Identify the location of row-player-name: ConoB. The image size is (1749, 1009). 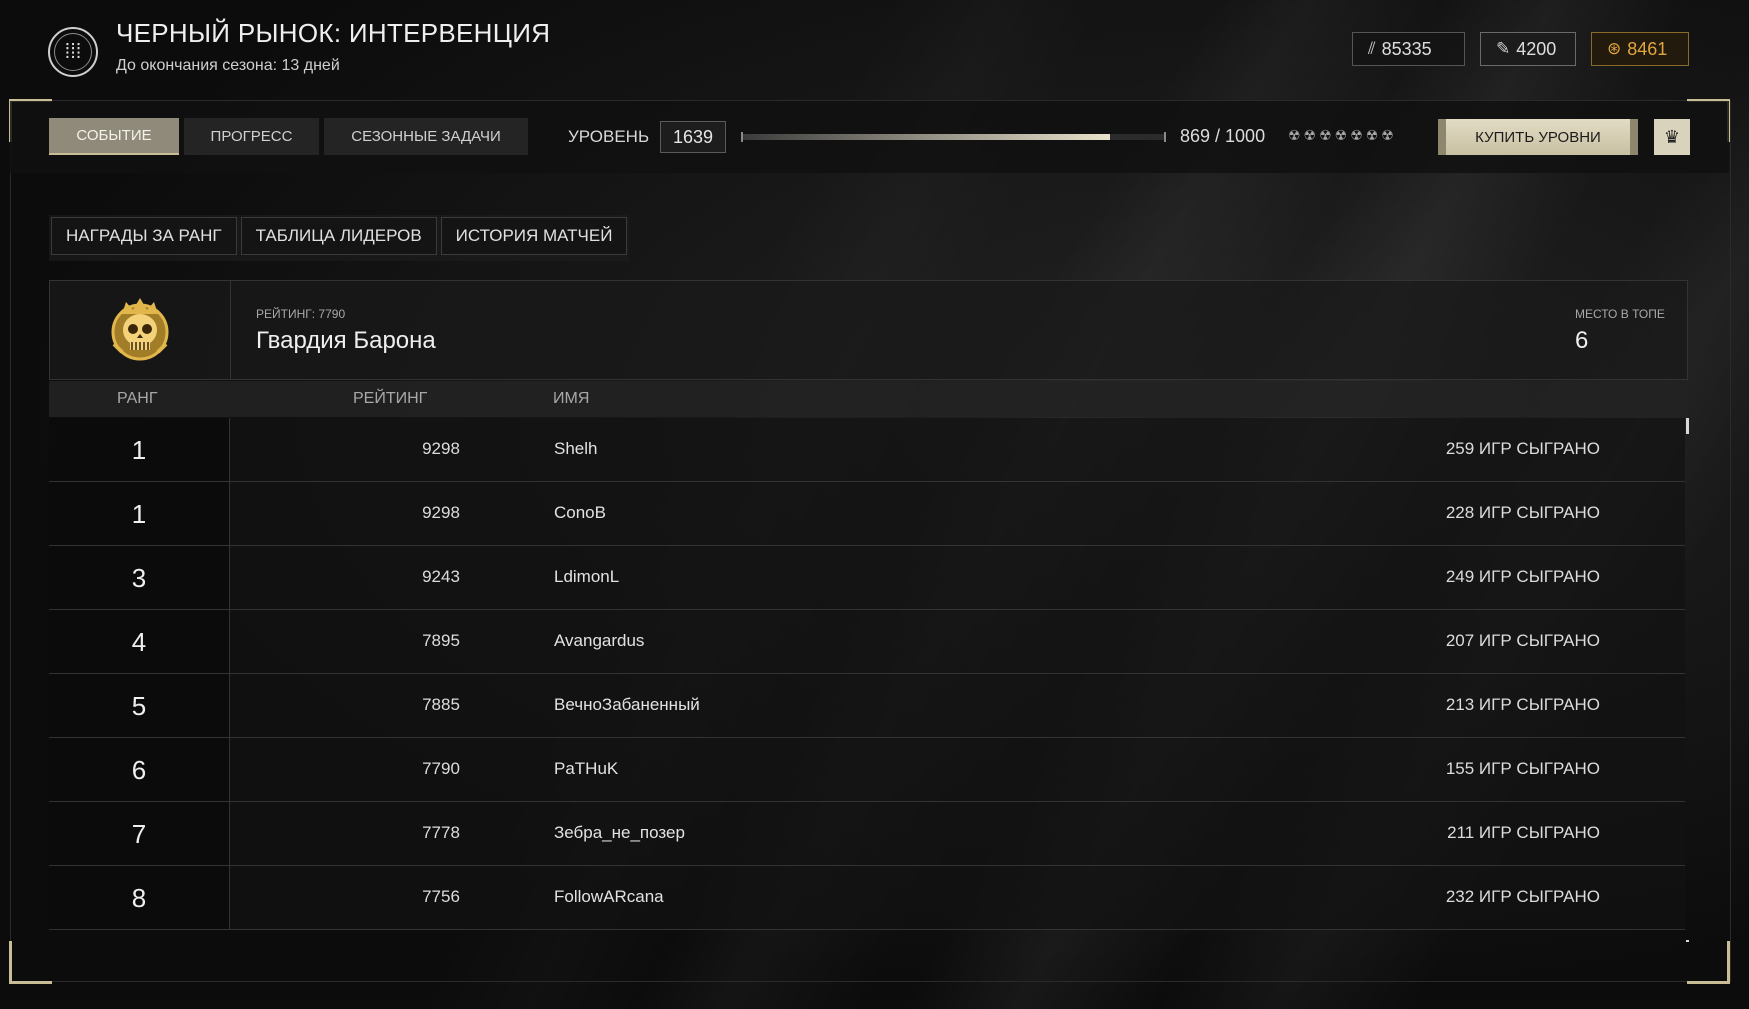
(580, 512).